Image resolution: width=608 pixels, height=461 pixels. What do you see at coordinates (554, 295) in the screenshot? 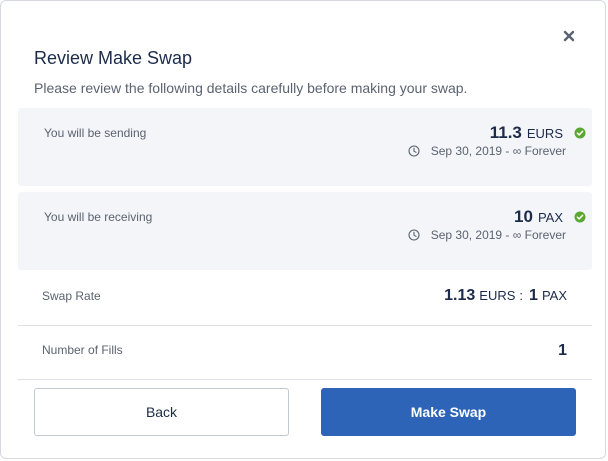
I see `swap-rate-right-unit: PAX` at bounding box center [554, 295].